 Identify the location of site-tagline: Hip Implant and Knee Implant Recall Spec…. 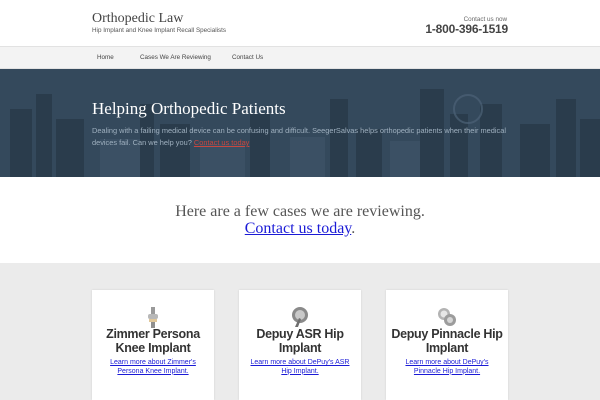
(159, 30).